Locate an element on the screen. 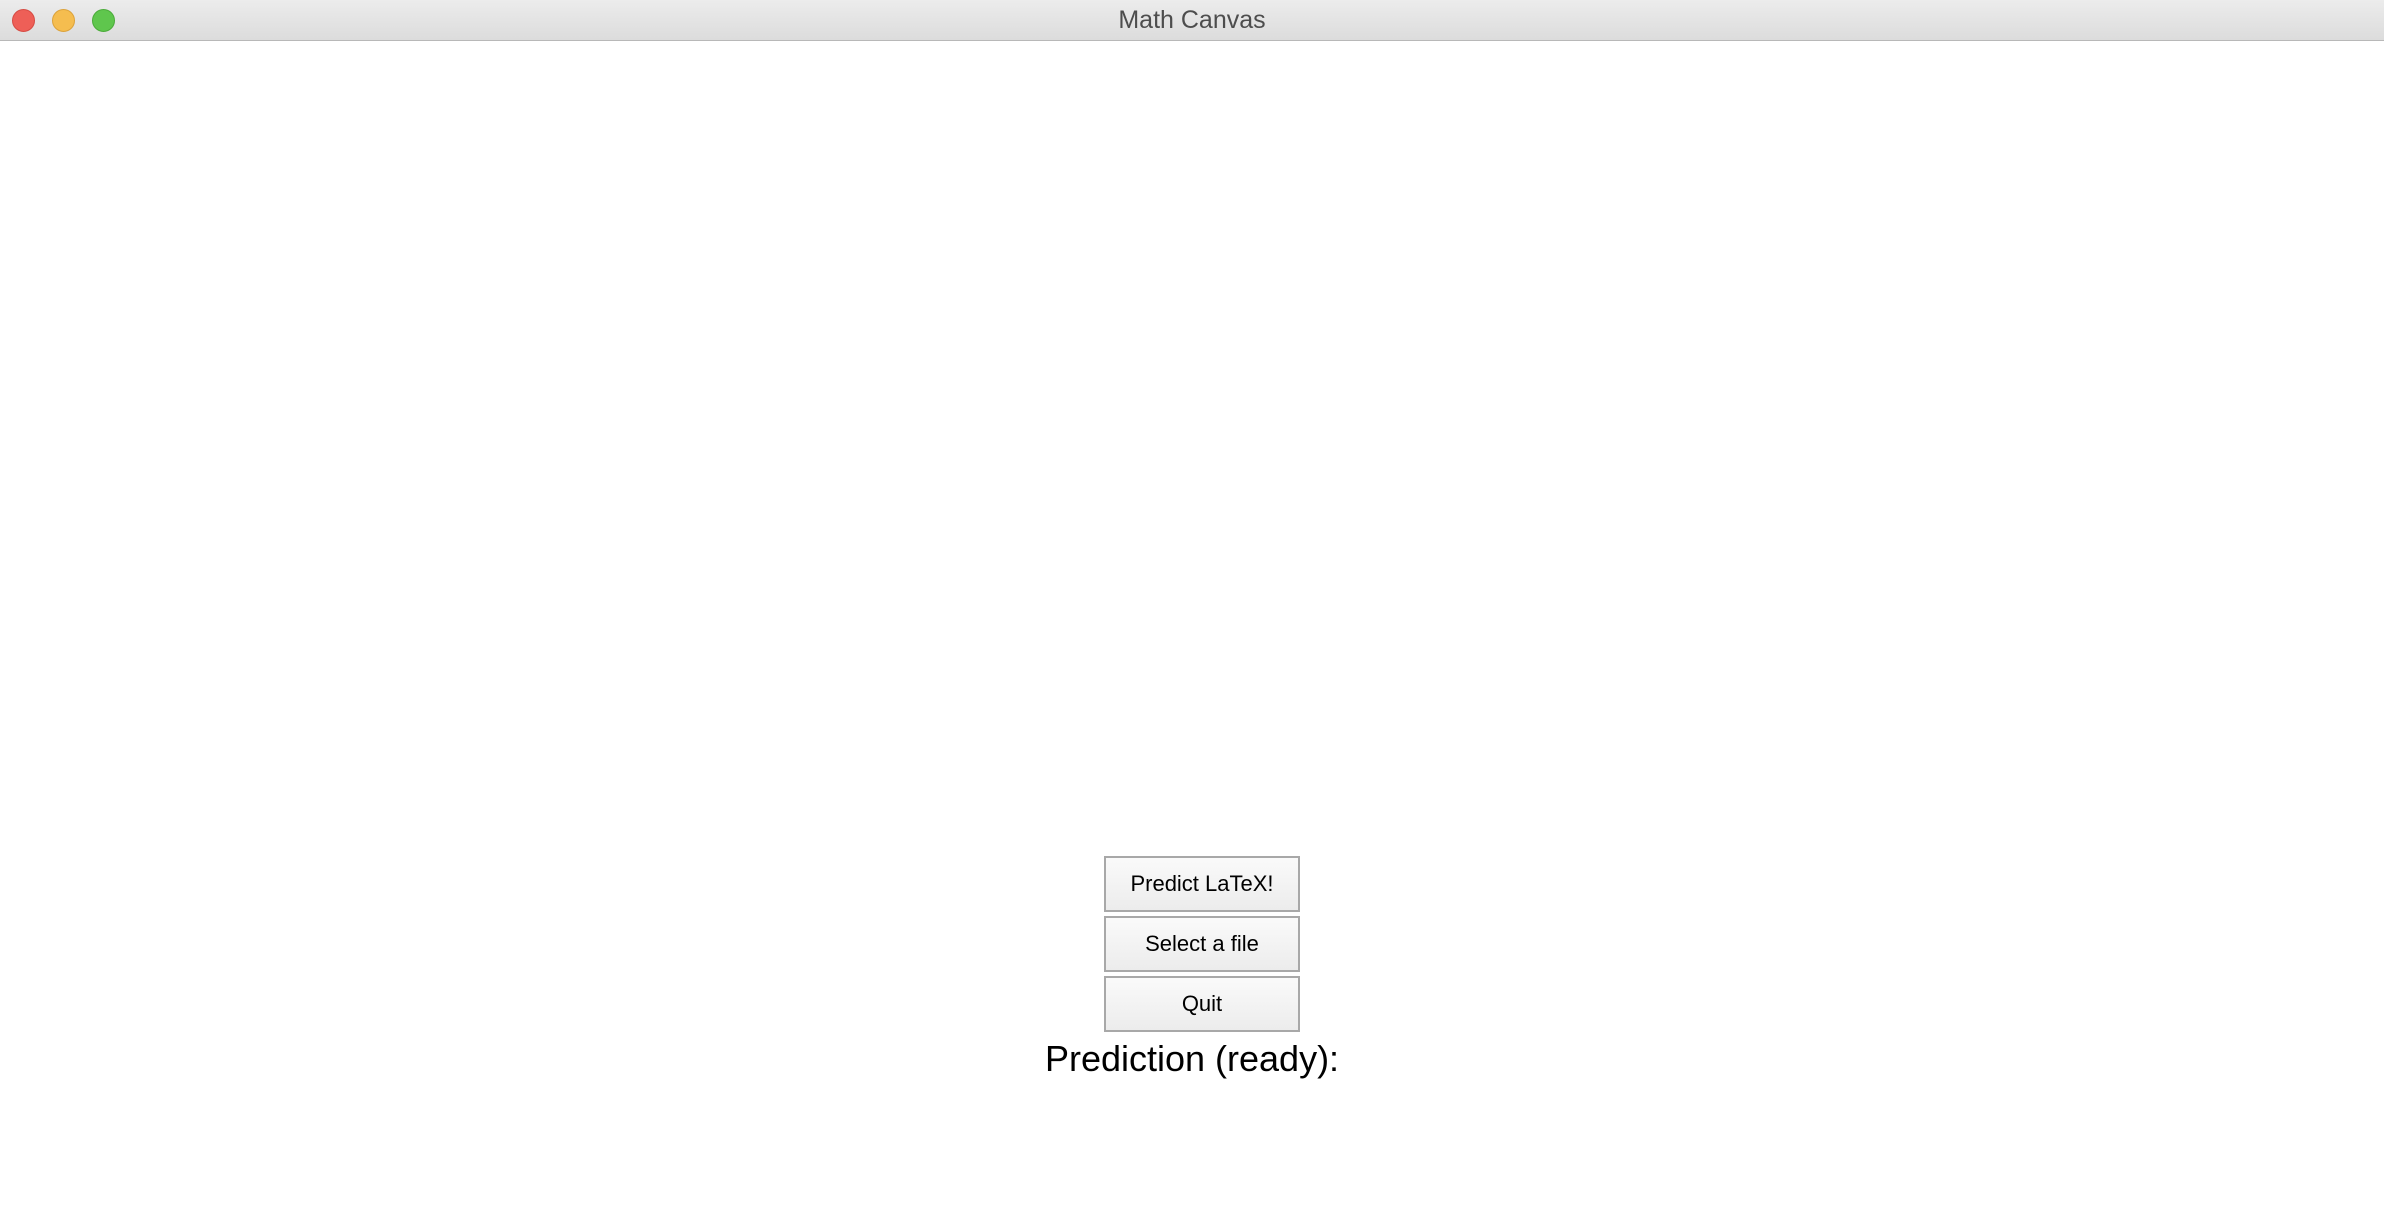 Image resolution: width=2384 pixels, height=1232 pixels. window-title: Math Canvas is located at coordinates (1192, 20).